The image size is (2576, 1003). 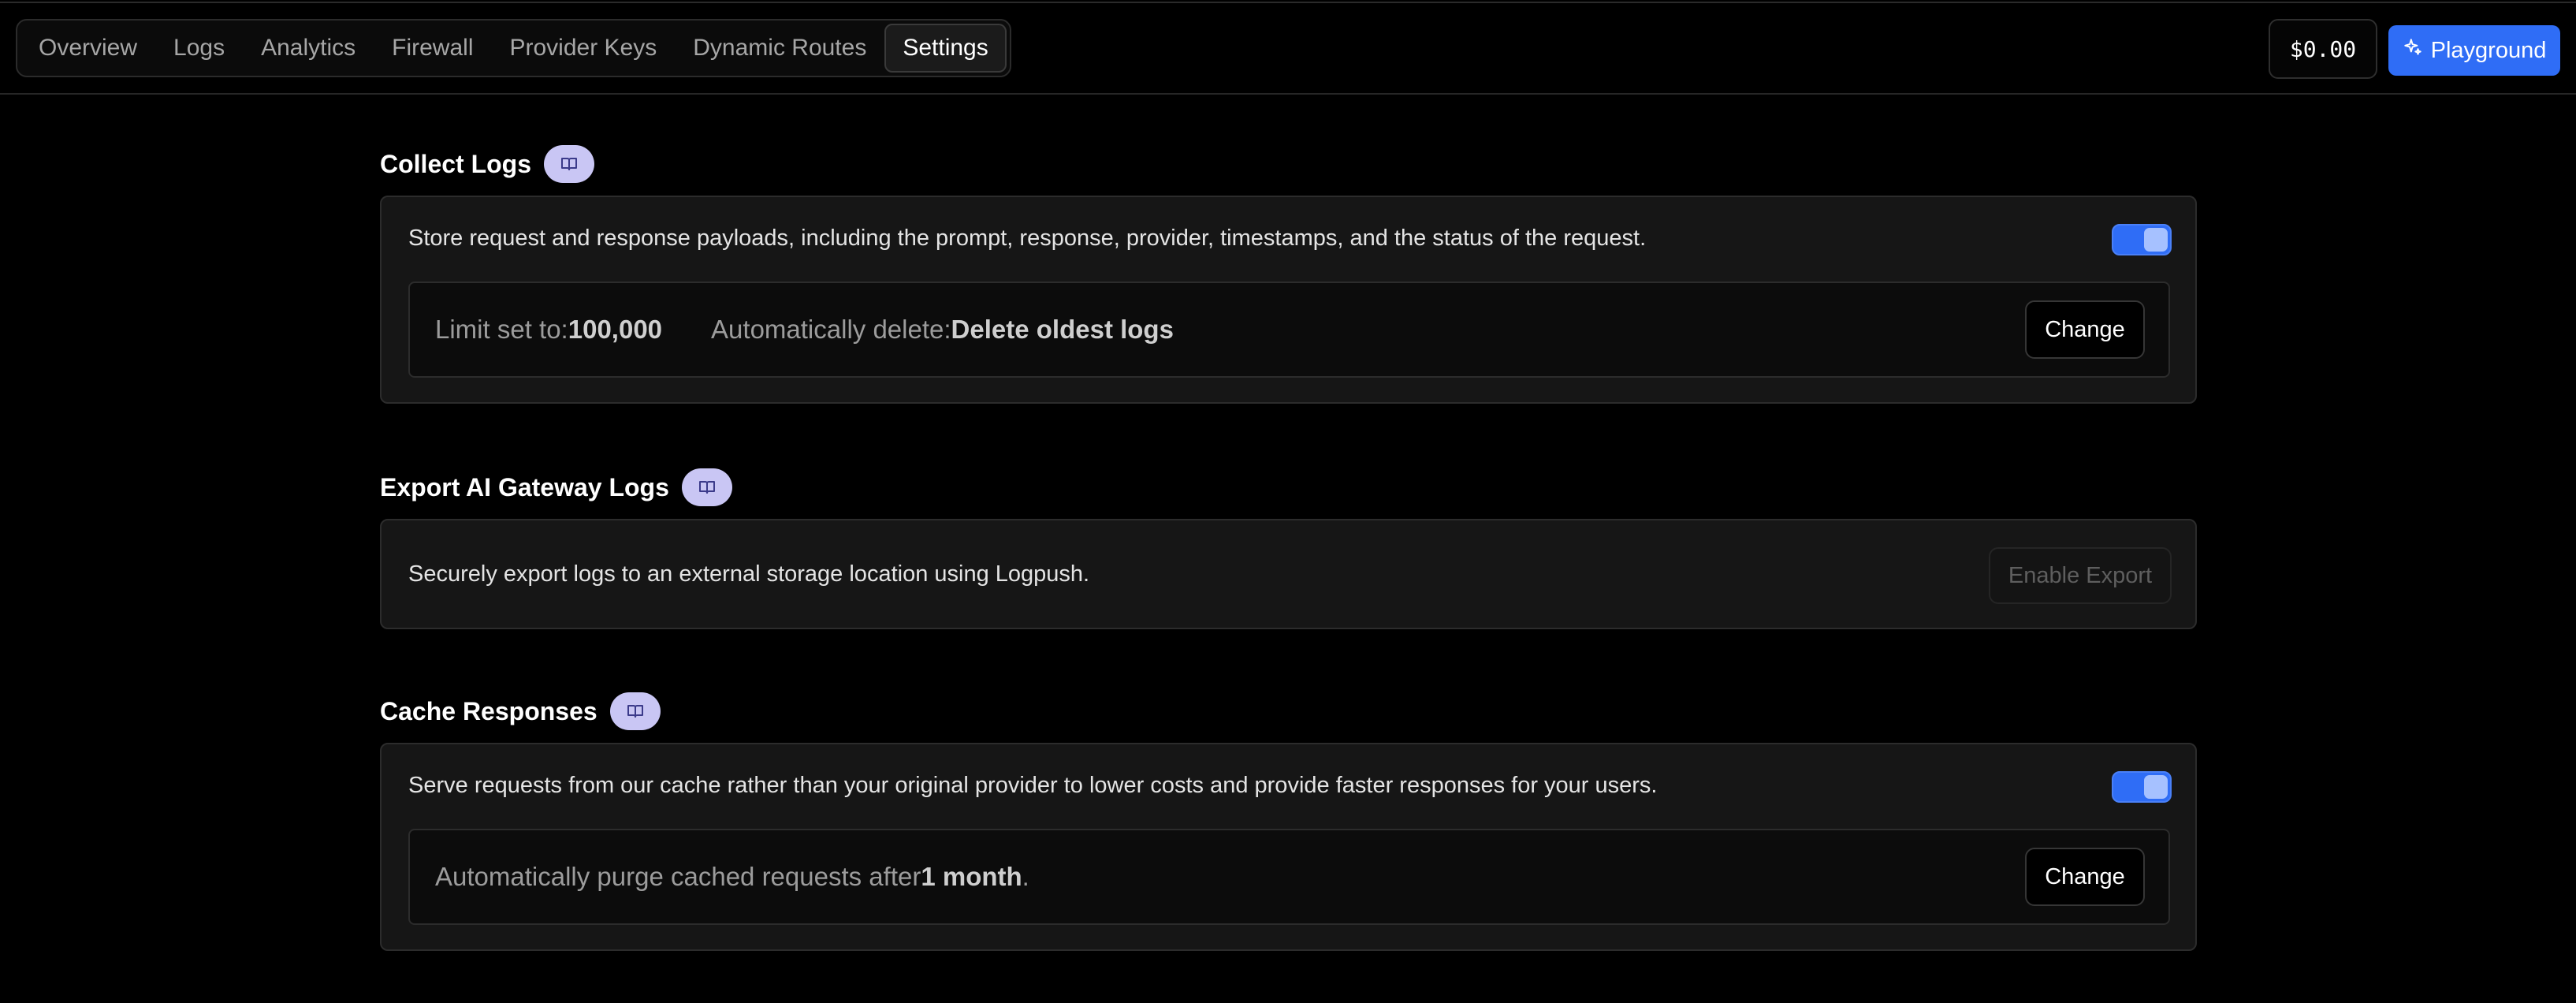 I want to click on tab-provider-keys: Provider Keys, so click(x=584, y=48).